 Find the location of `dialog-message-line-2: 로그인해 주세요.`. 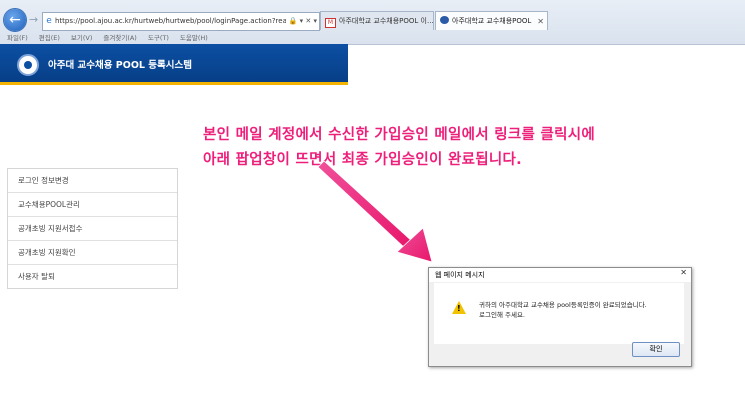

dialog-message-line-2: 로그인해 주세요. is located at coordinates (502, 315).